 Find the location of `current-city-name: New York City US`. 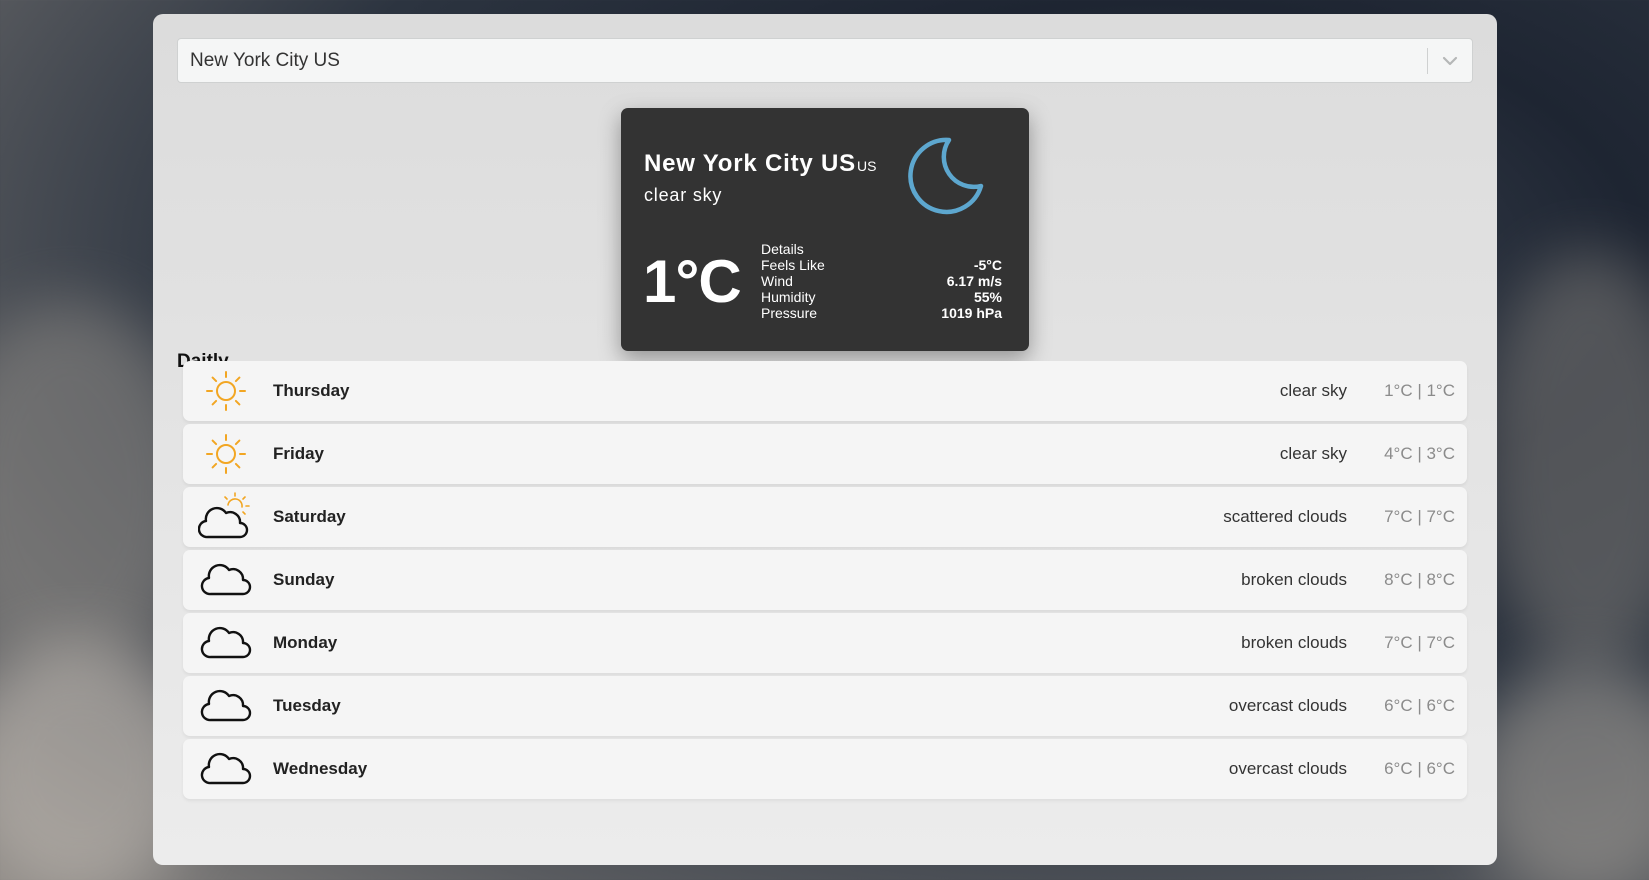

current-city-name: New York City US is located at coordinates (750, 163).